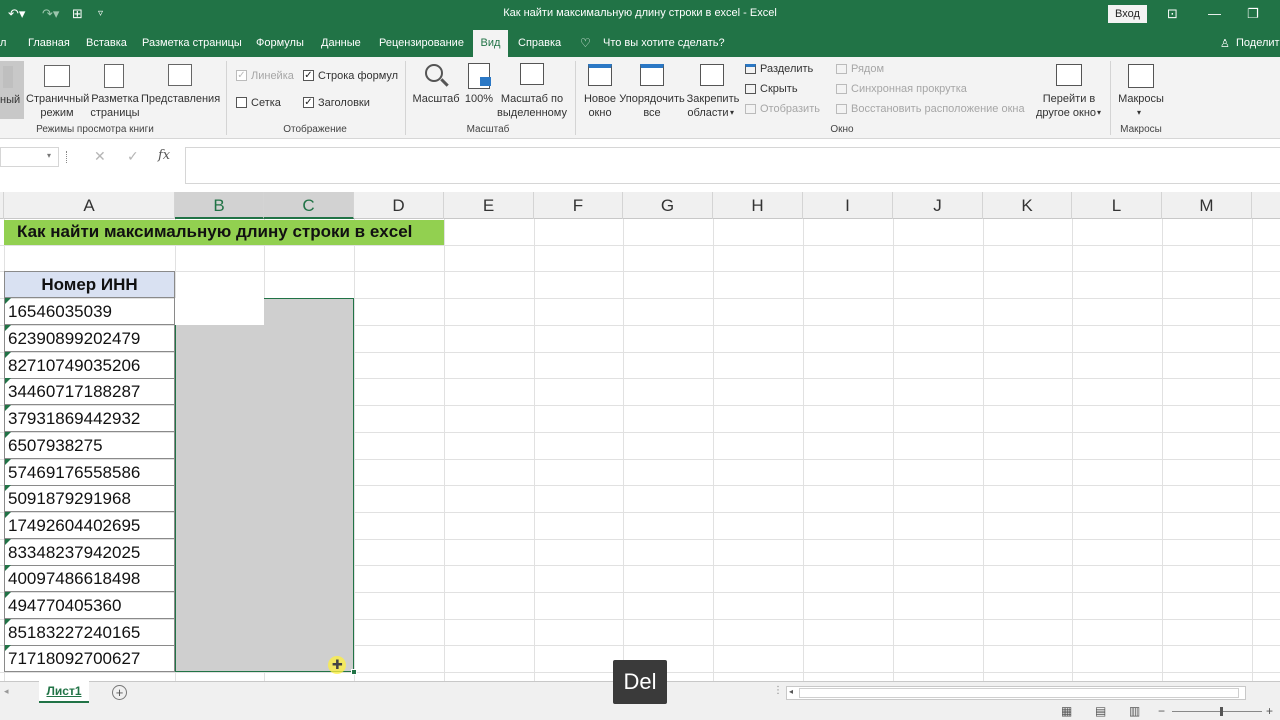  I want to click on column-header-n-partial, so click(1266, 205).